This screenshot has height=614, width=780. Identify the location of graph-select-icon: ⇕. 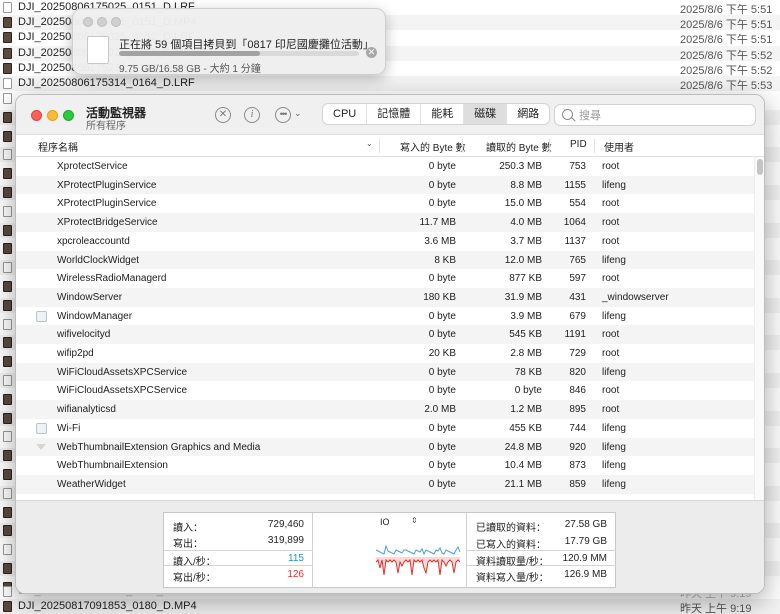
(414, 520).